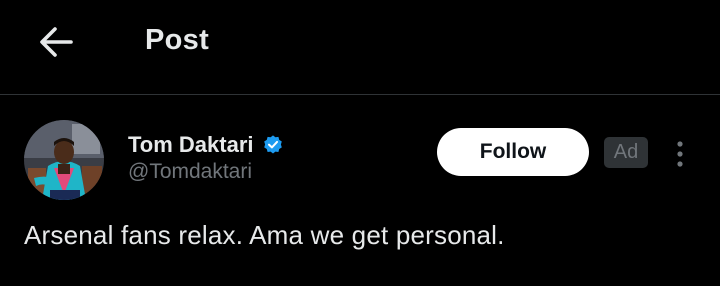  Describe the element at coordinates (264, 235) in the screenshot. I see `post-text: Arsenal fans relax. Ama we get personal.` at that location.